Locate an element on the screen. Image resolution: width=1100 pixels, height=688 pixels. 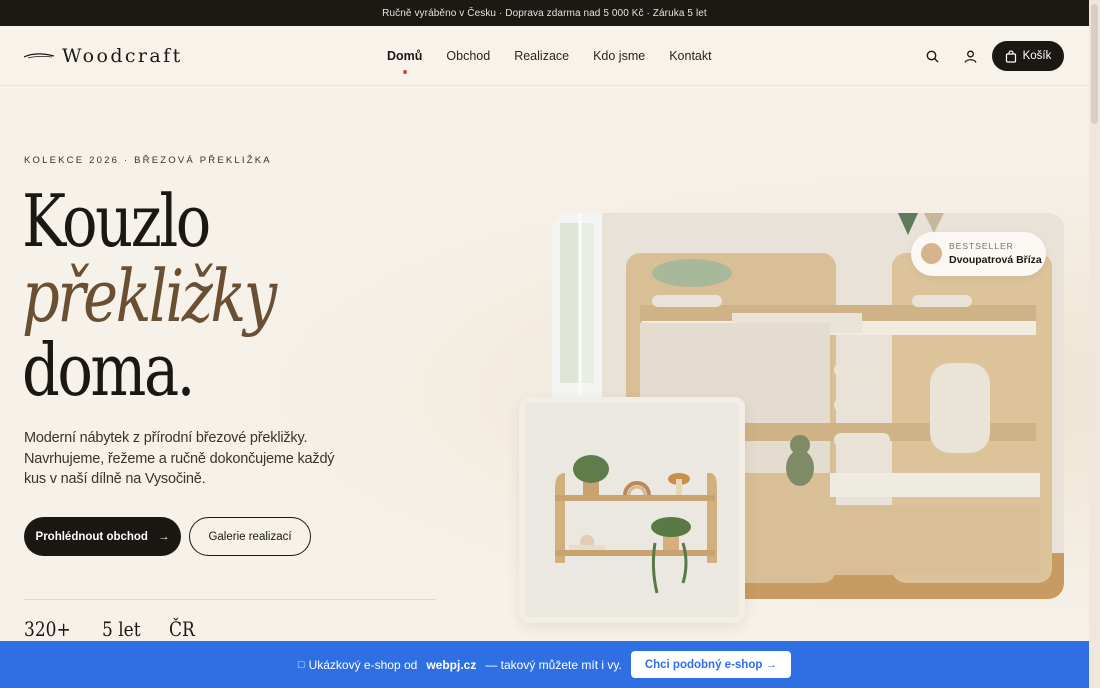
stat-warranty: 5 let is located at coordinates (121, 629).